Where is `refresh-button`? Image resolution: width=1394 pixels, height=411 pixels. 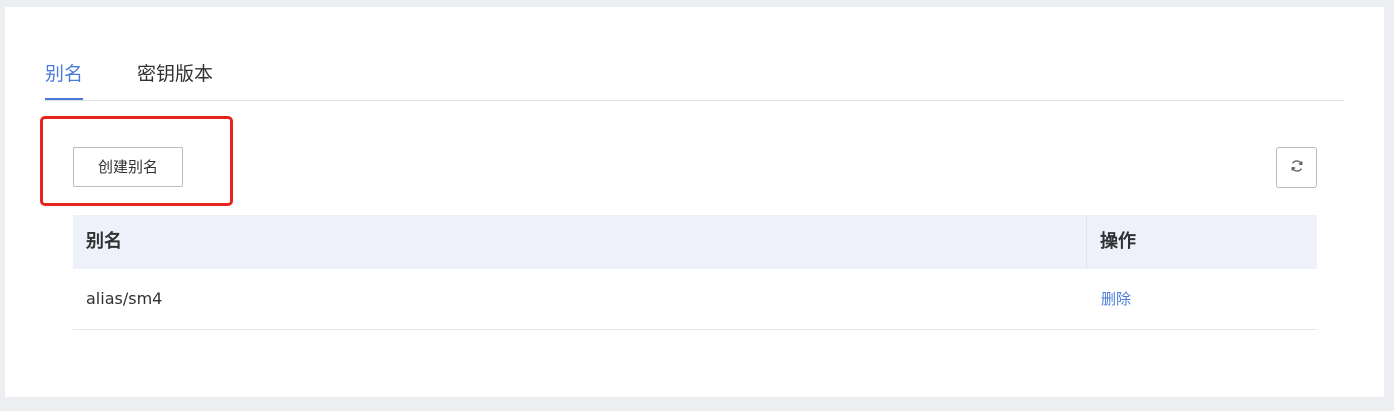 refresh-button is located at coordinates (1296, 167).